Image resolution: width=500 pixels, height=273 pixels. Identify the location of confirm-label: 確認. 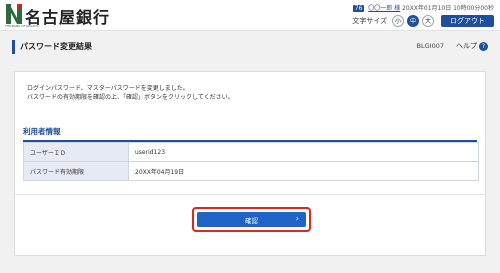
(251, 220).